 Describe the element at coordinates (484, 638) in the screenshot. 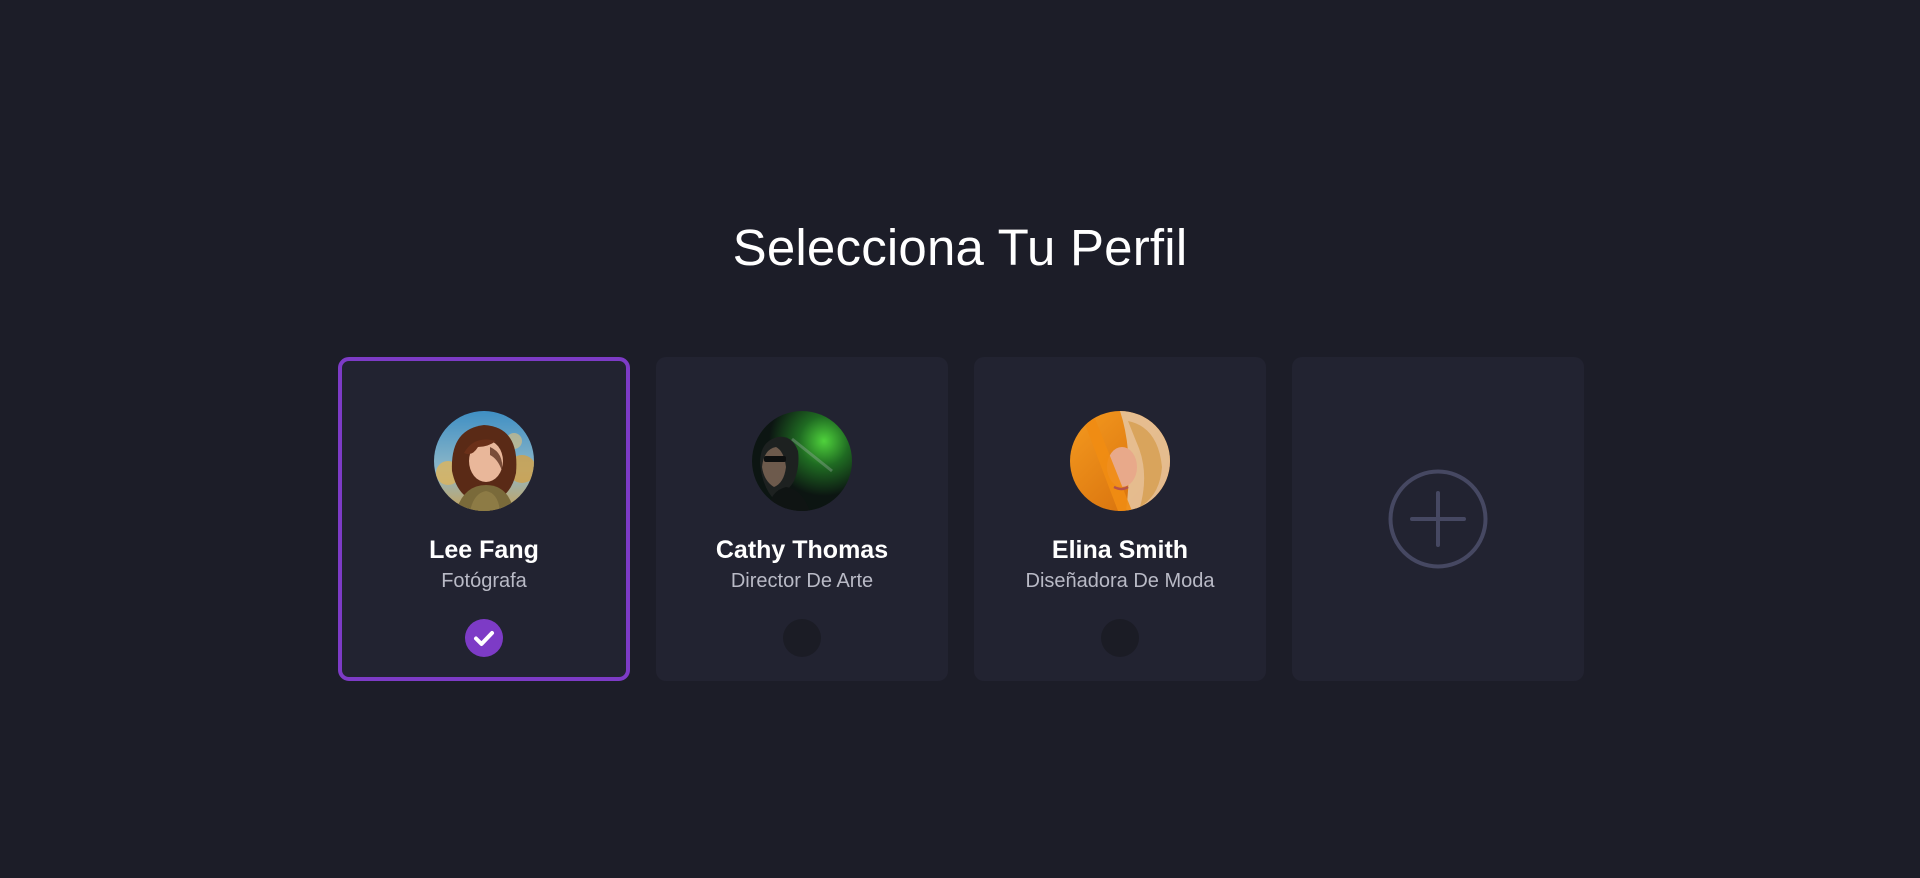

I see `selected-check-icon` at that location.